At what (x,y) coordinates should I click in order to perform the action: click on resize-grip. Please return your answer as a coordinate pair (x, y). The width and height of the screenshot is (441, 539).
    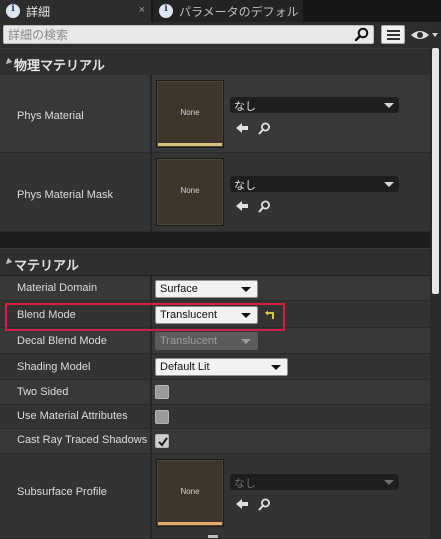
    Looking at the image, I should click on (213, 536).